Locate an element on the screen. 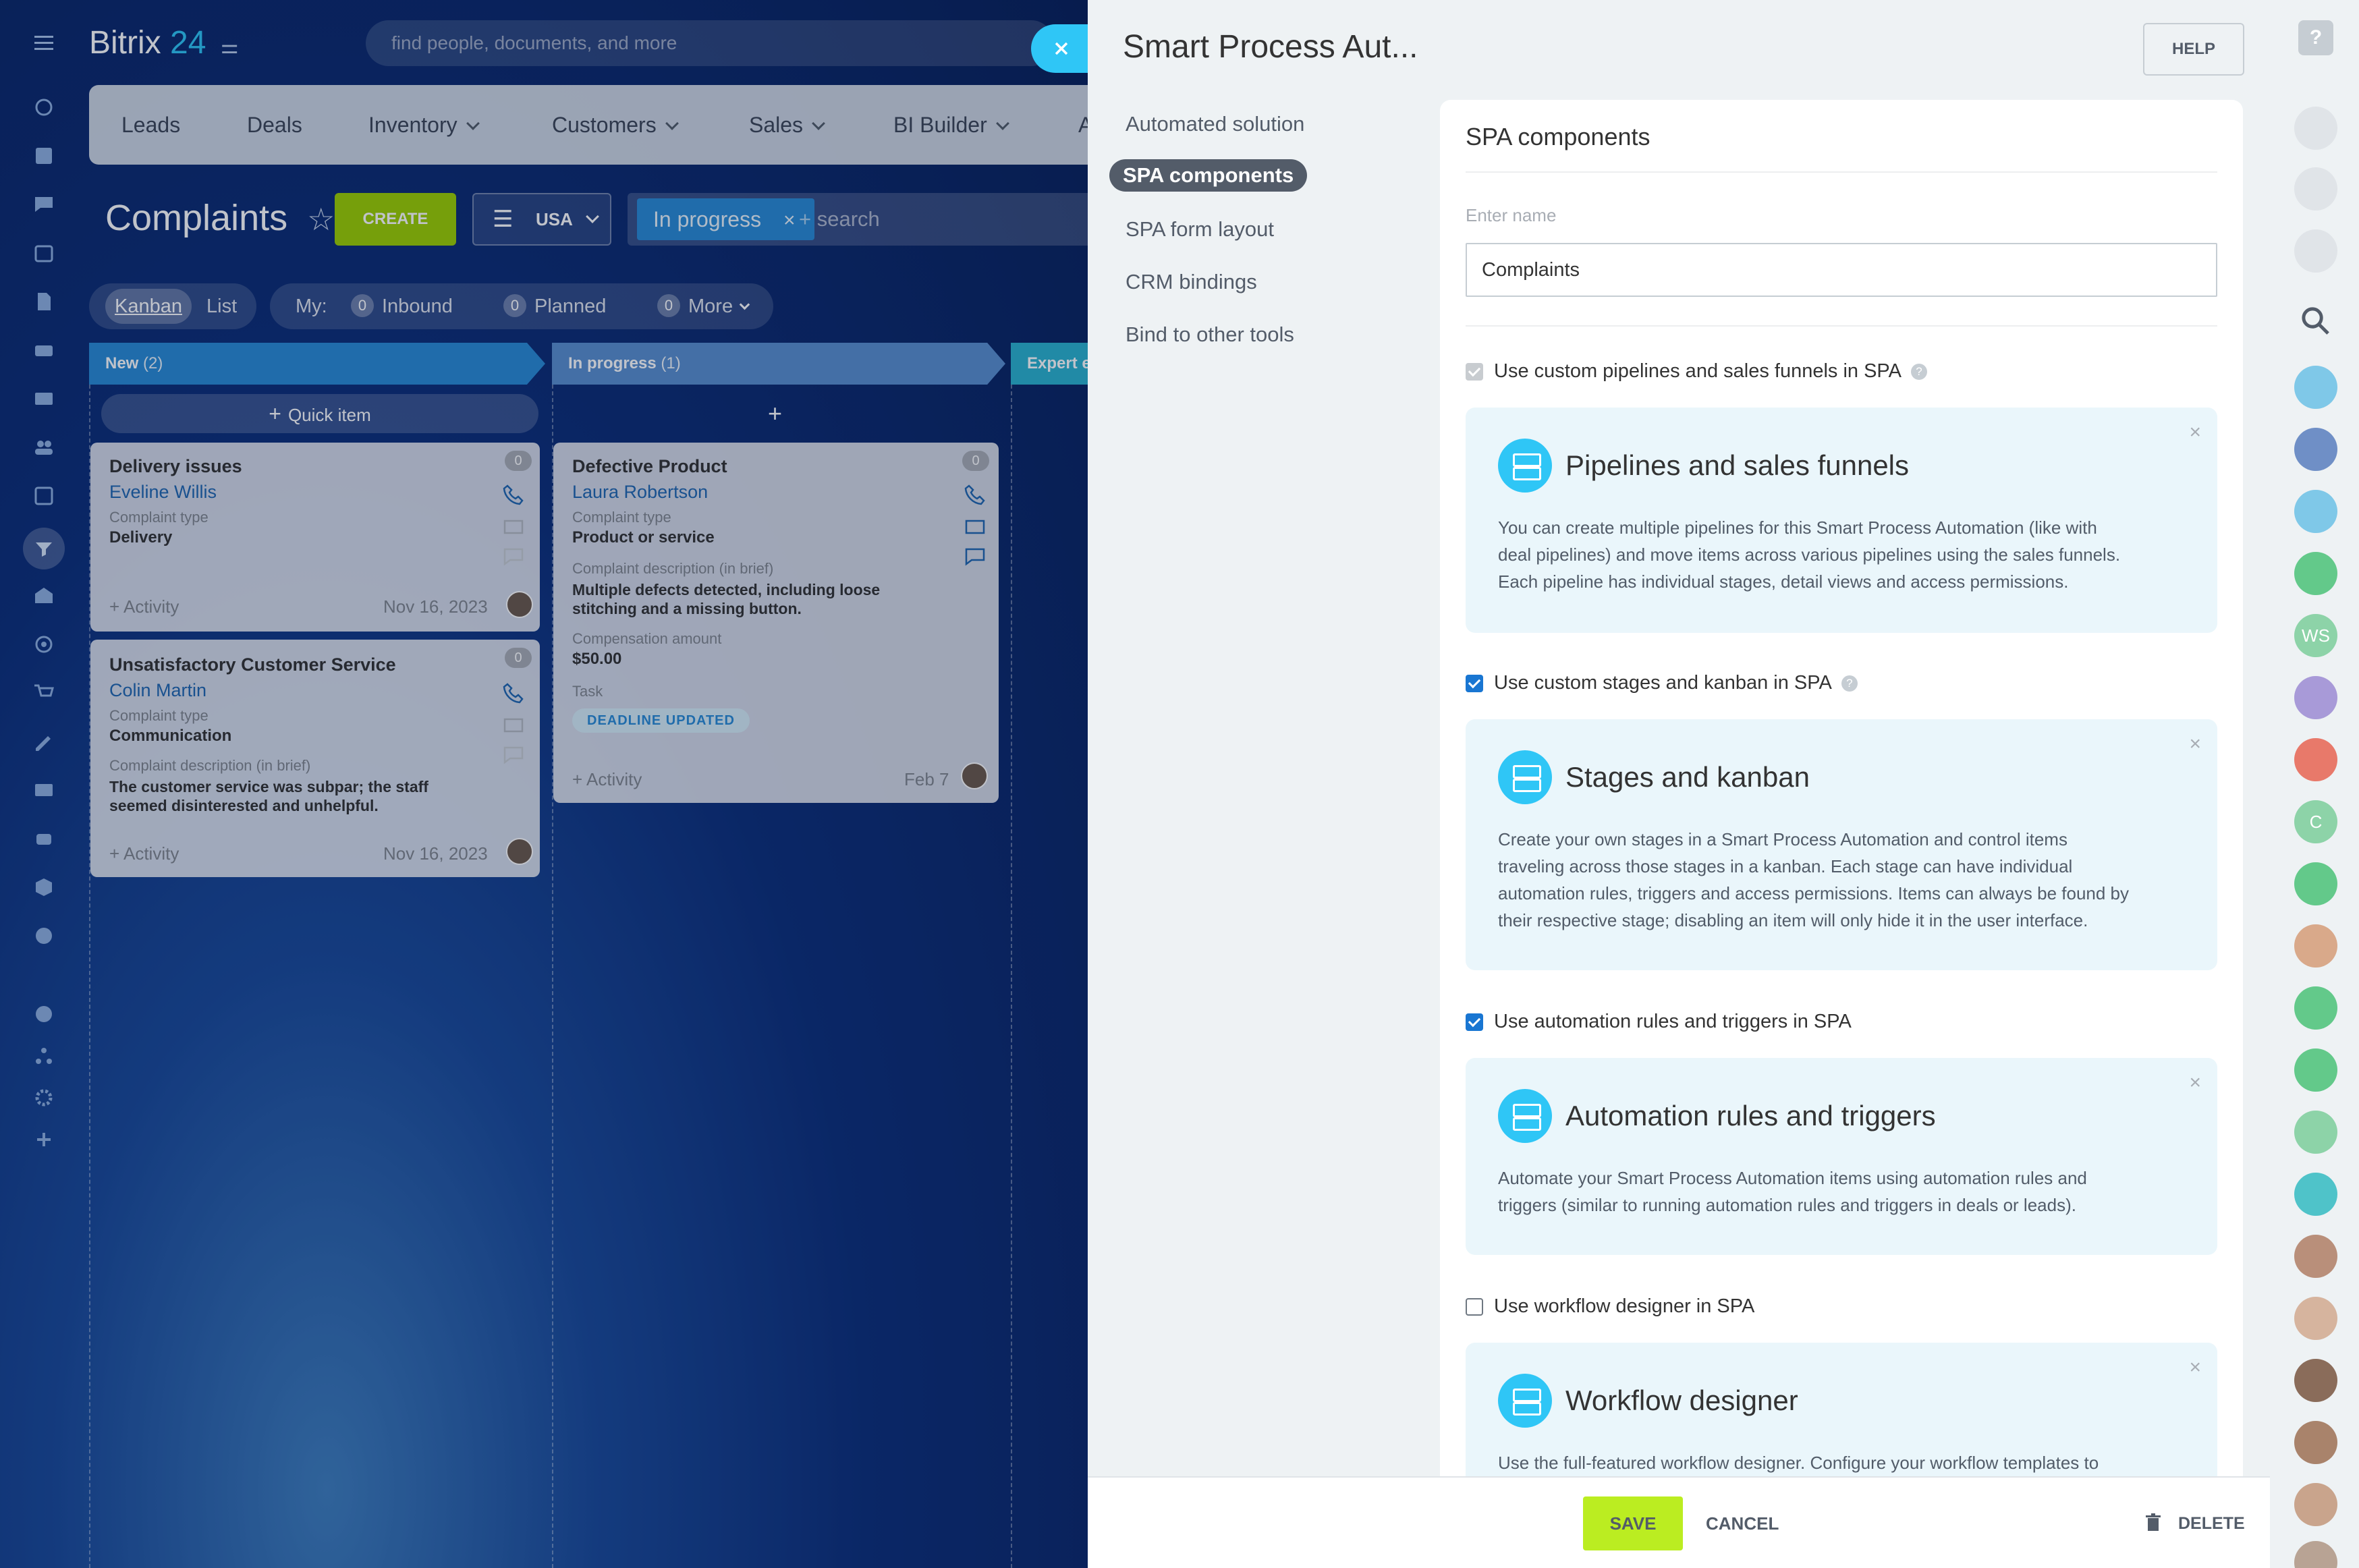 This screenshot has width=2359, height=1568. delete-button: DELETE is located at coordinates (2194, 1523).